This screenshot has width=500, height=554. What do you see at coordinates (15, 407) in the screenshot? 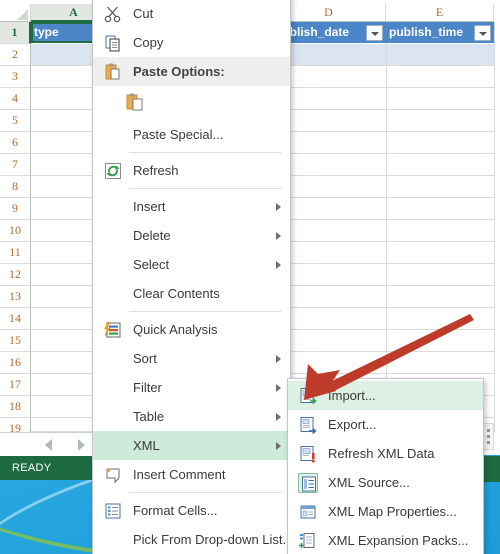
I see `row-header-18: 18` at bounding box center [15, 407].